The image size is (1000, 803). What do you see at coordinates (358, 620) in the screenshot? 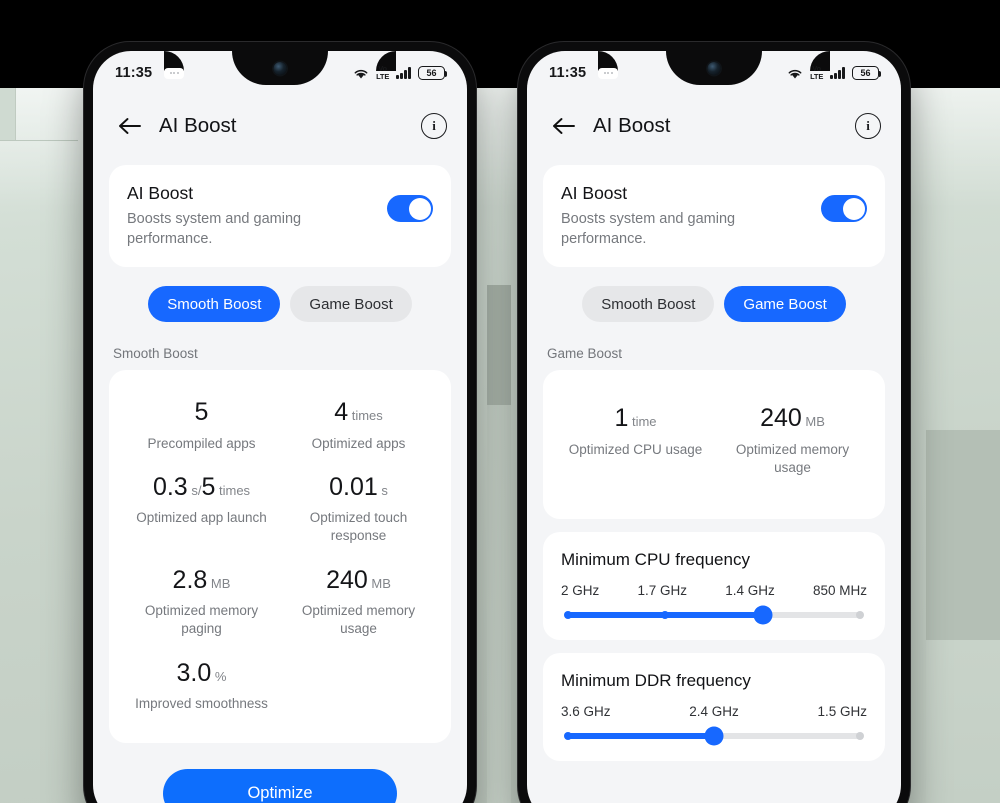
I see `stat-label: Optimized memory usage` at bounding box center [358, 620].